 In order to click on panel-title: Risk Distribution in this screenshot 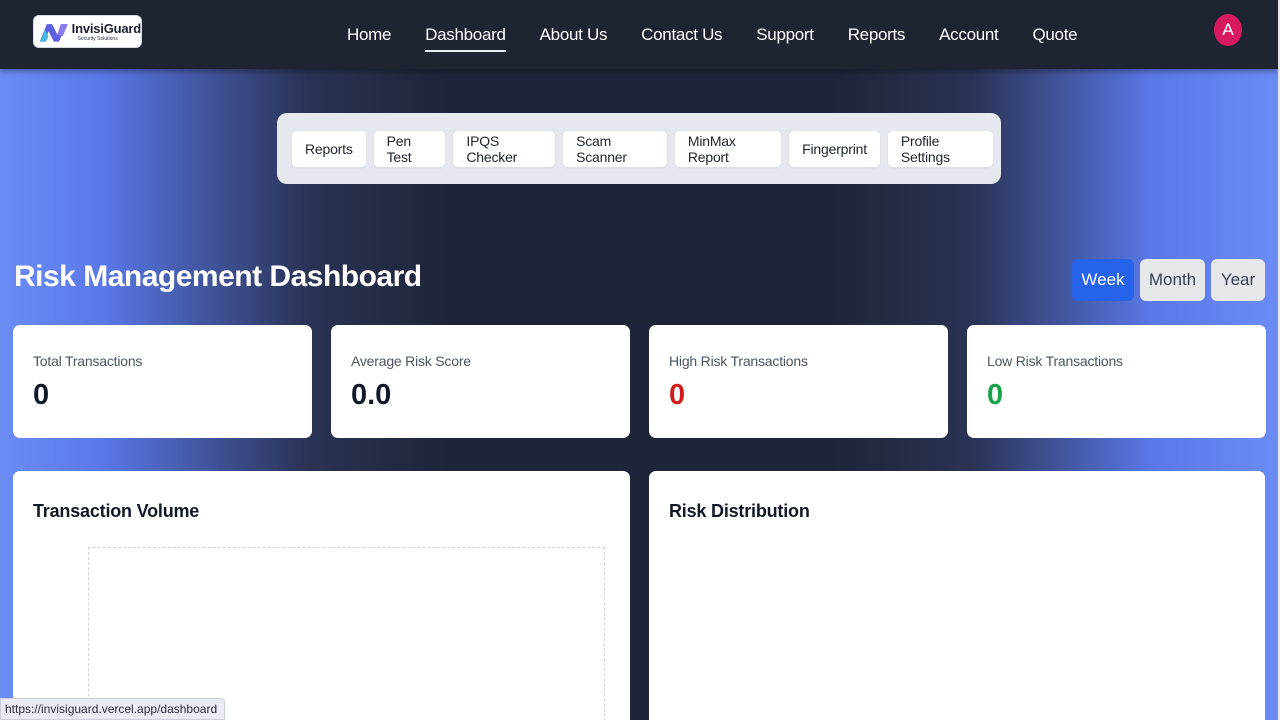, I will do `click(739, 511)`.